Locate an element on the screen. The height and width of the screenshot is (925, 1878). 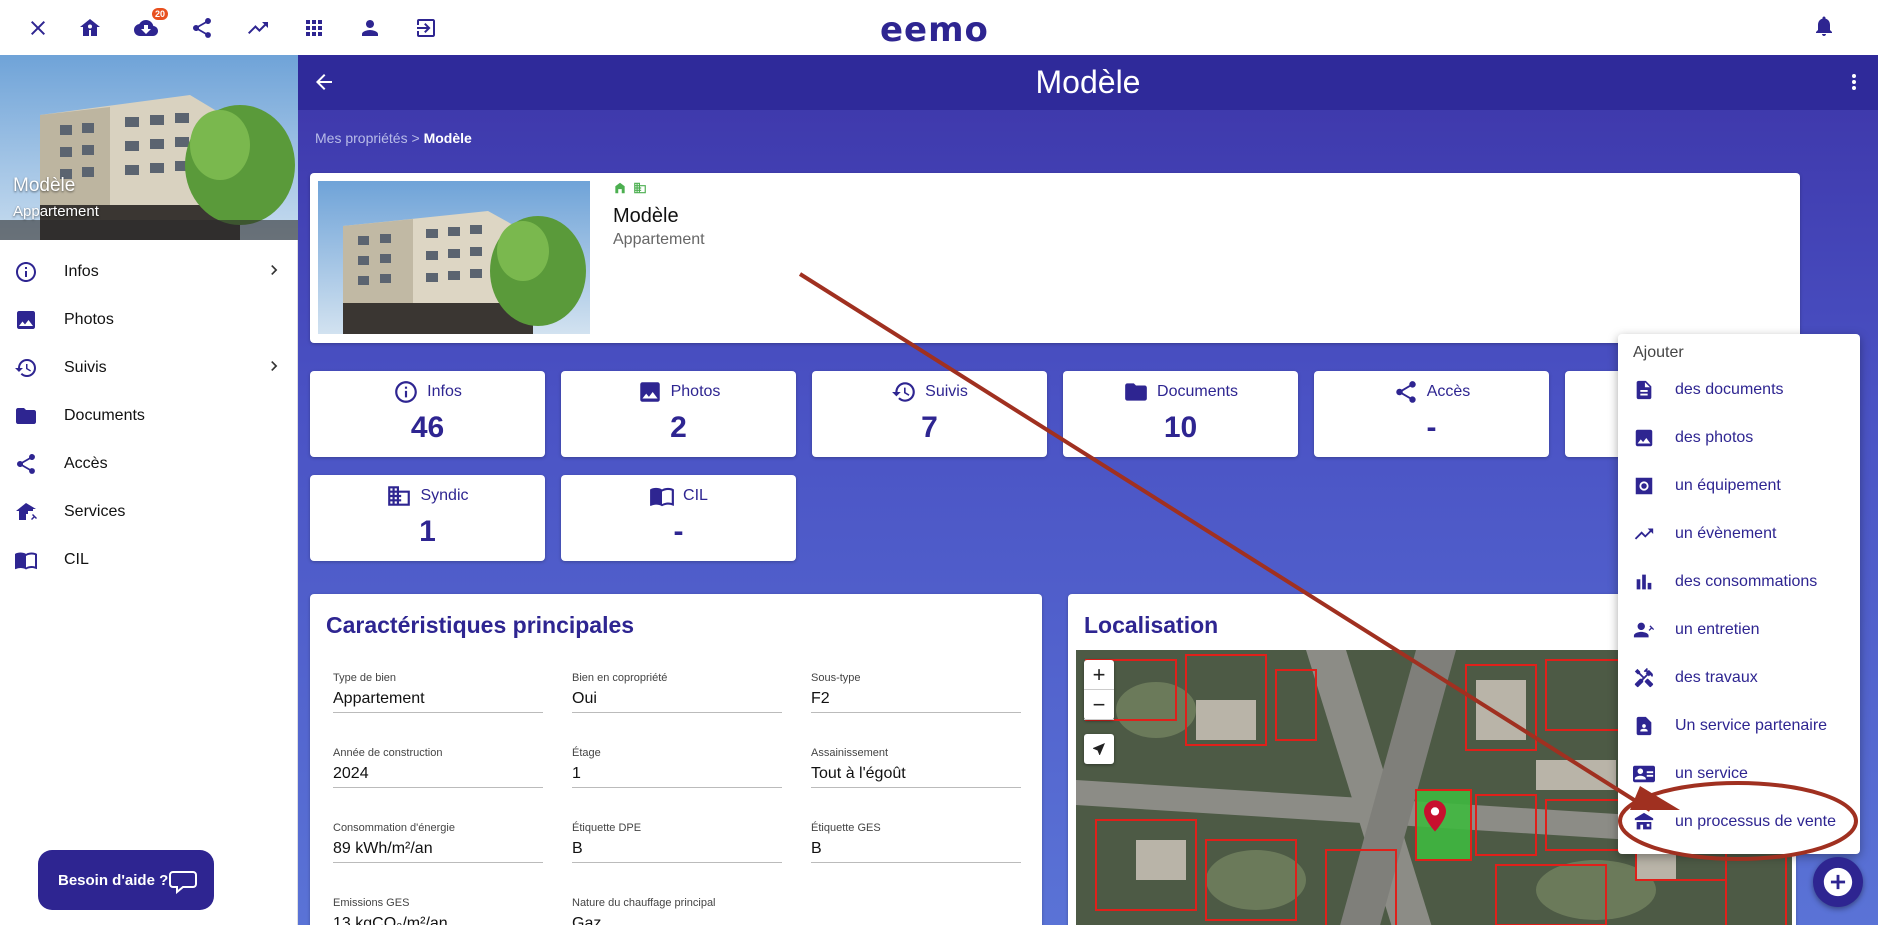
cloud-download-icon: 20 is located at coordinates (149, 26).